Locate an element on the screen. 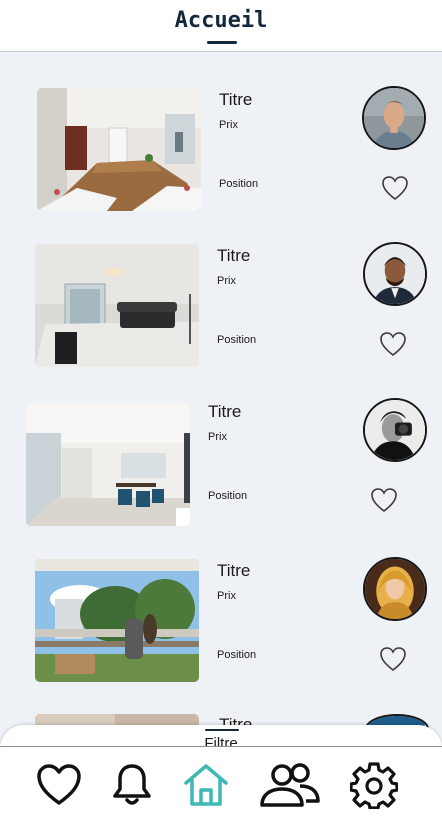 This screenshot has height=820, width=442. users-icon is located at coordinates (290, 785).